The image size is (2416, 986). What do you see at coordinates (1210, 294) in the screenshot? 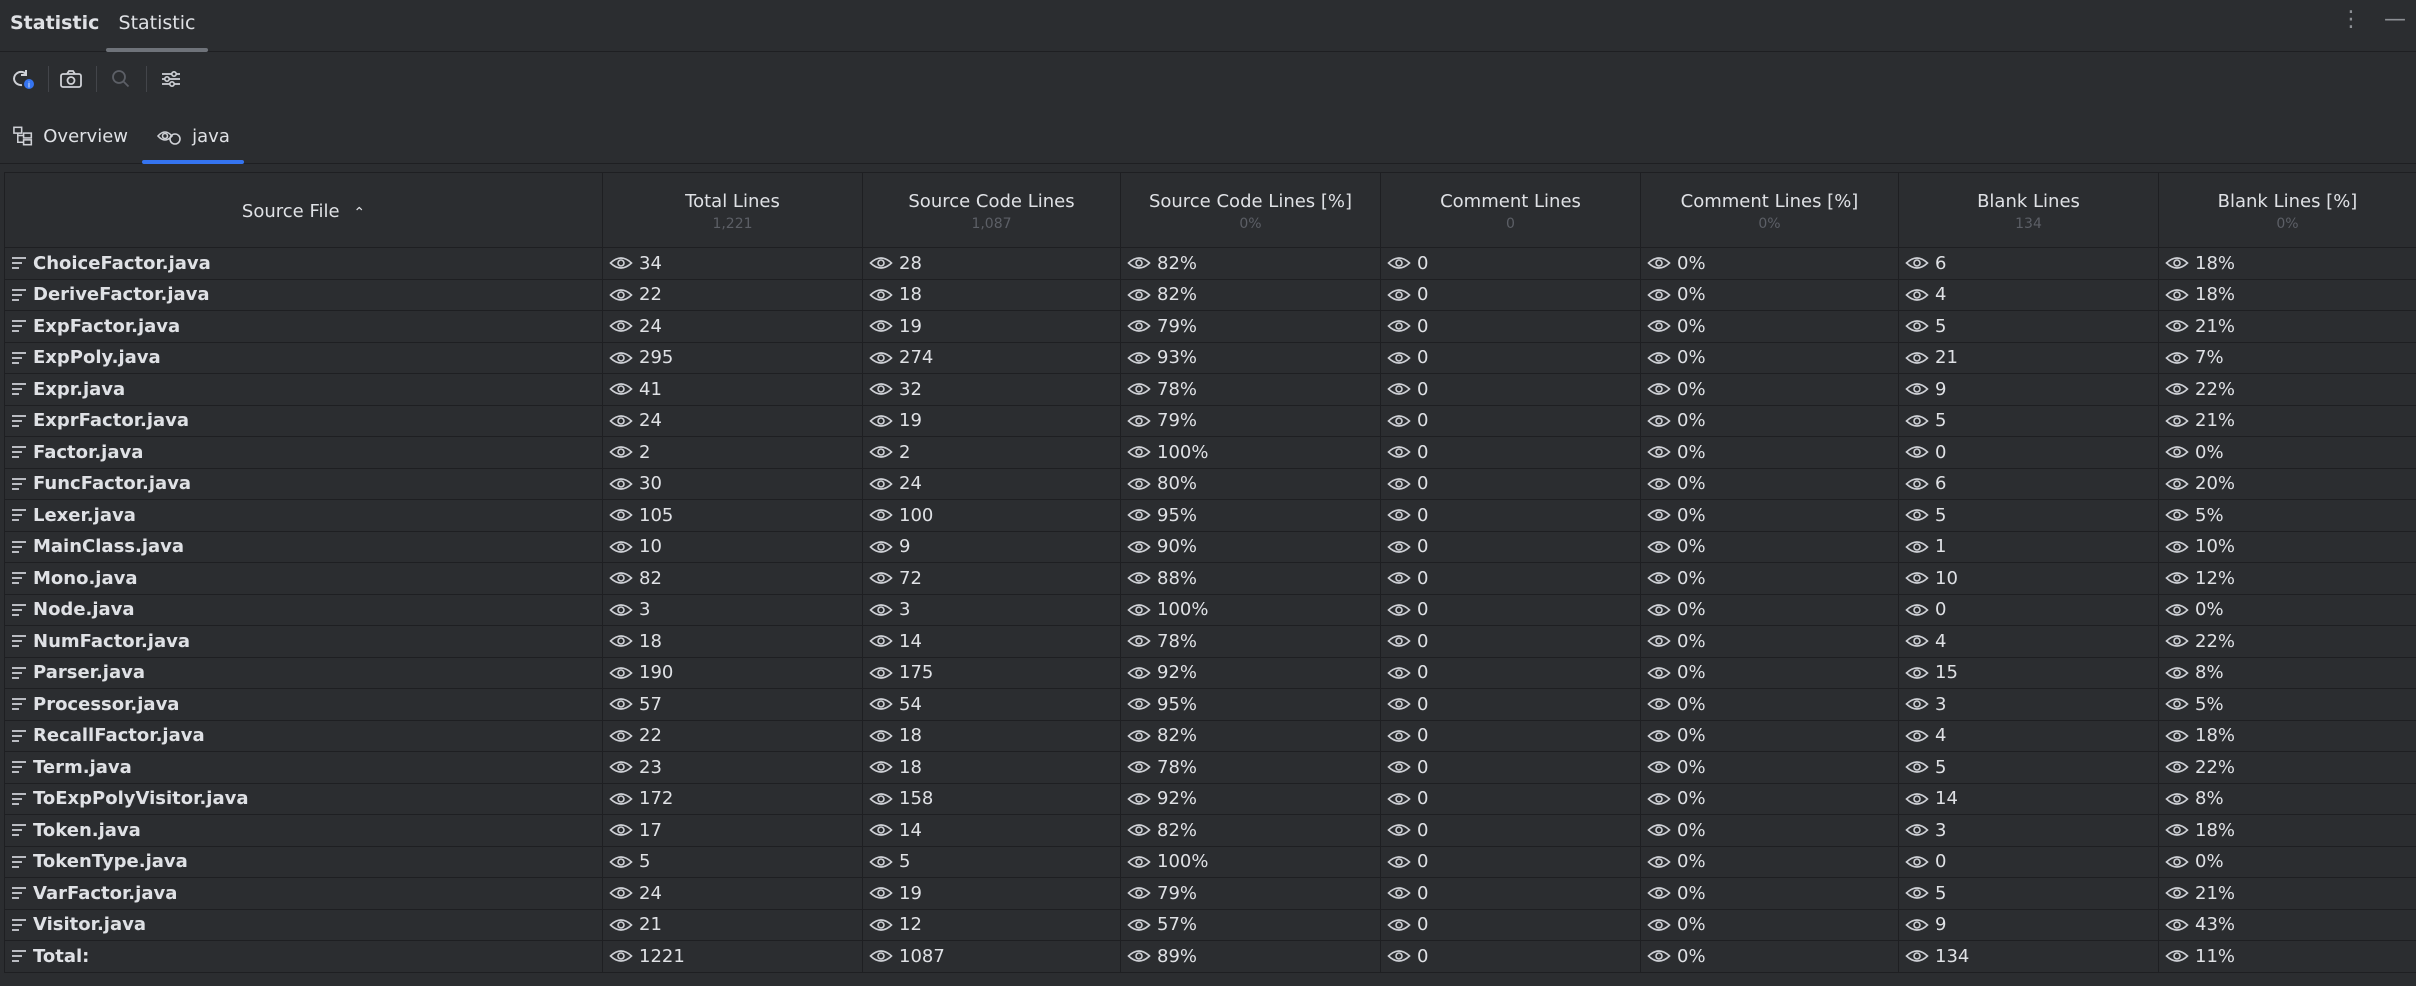
I see `table-row: DeriveFactor.java 22 18 82% 0 0% 4 18%` at bounding box center [1210, 294].